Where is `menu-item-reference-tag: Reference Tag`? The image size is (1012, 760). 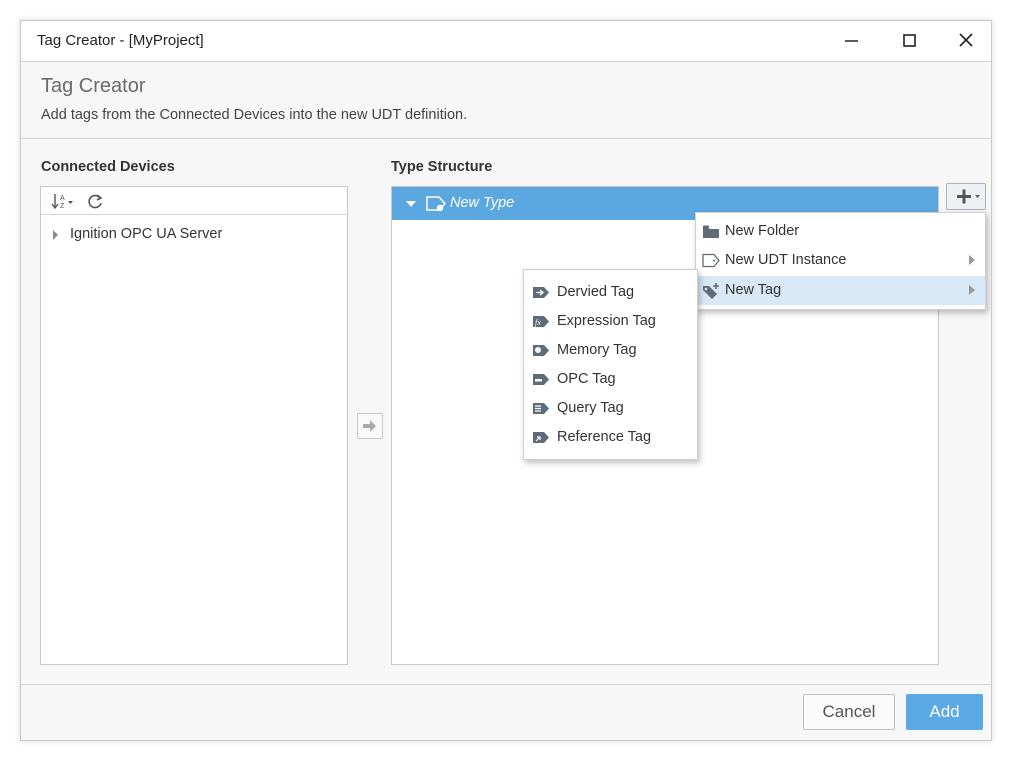
menu-item-reference-tag: Reference Tag is located at coordinates (610, 437).